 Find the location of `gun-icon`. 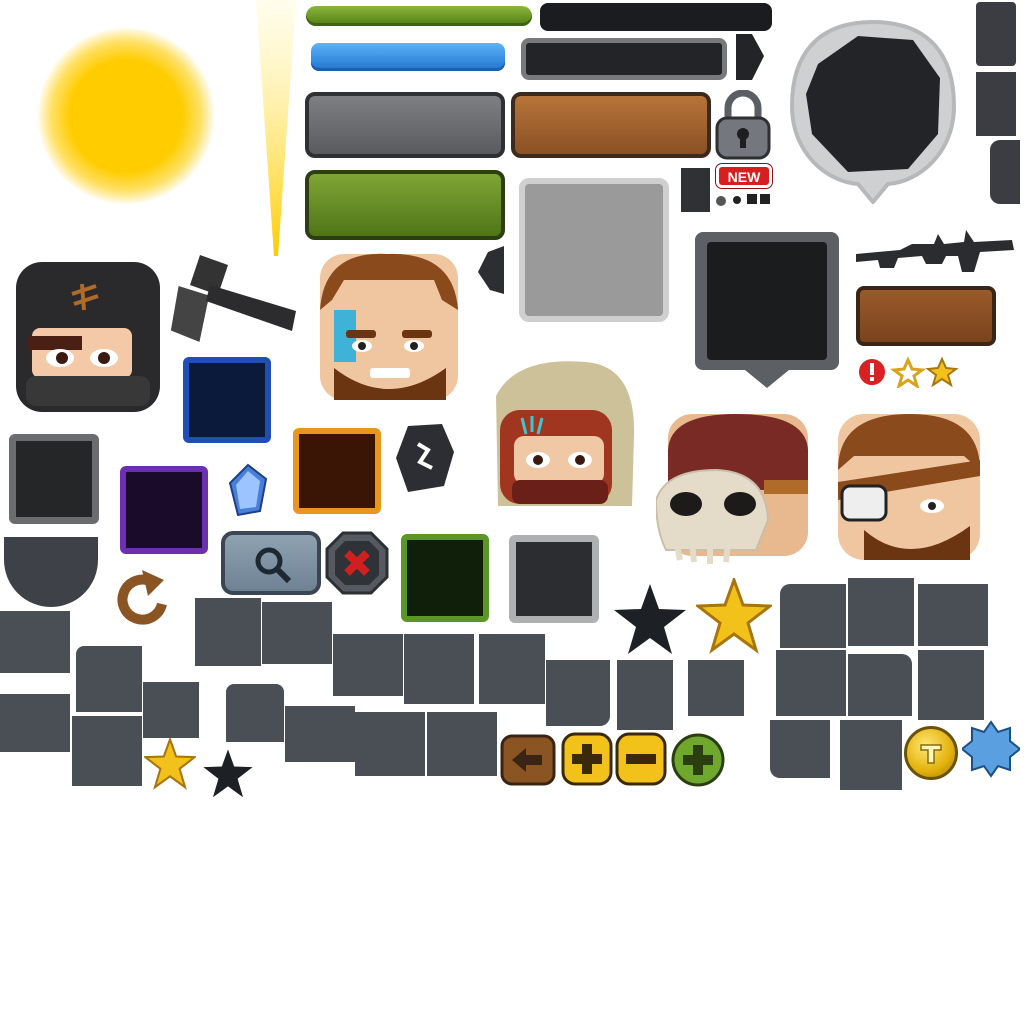

gun-icon is located at coordinates (935, 251).